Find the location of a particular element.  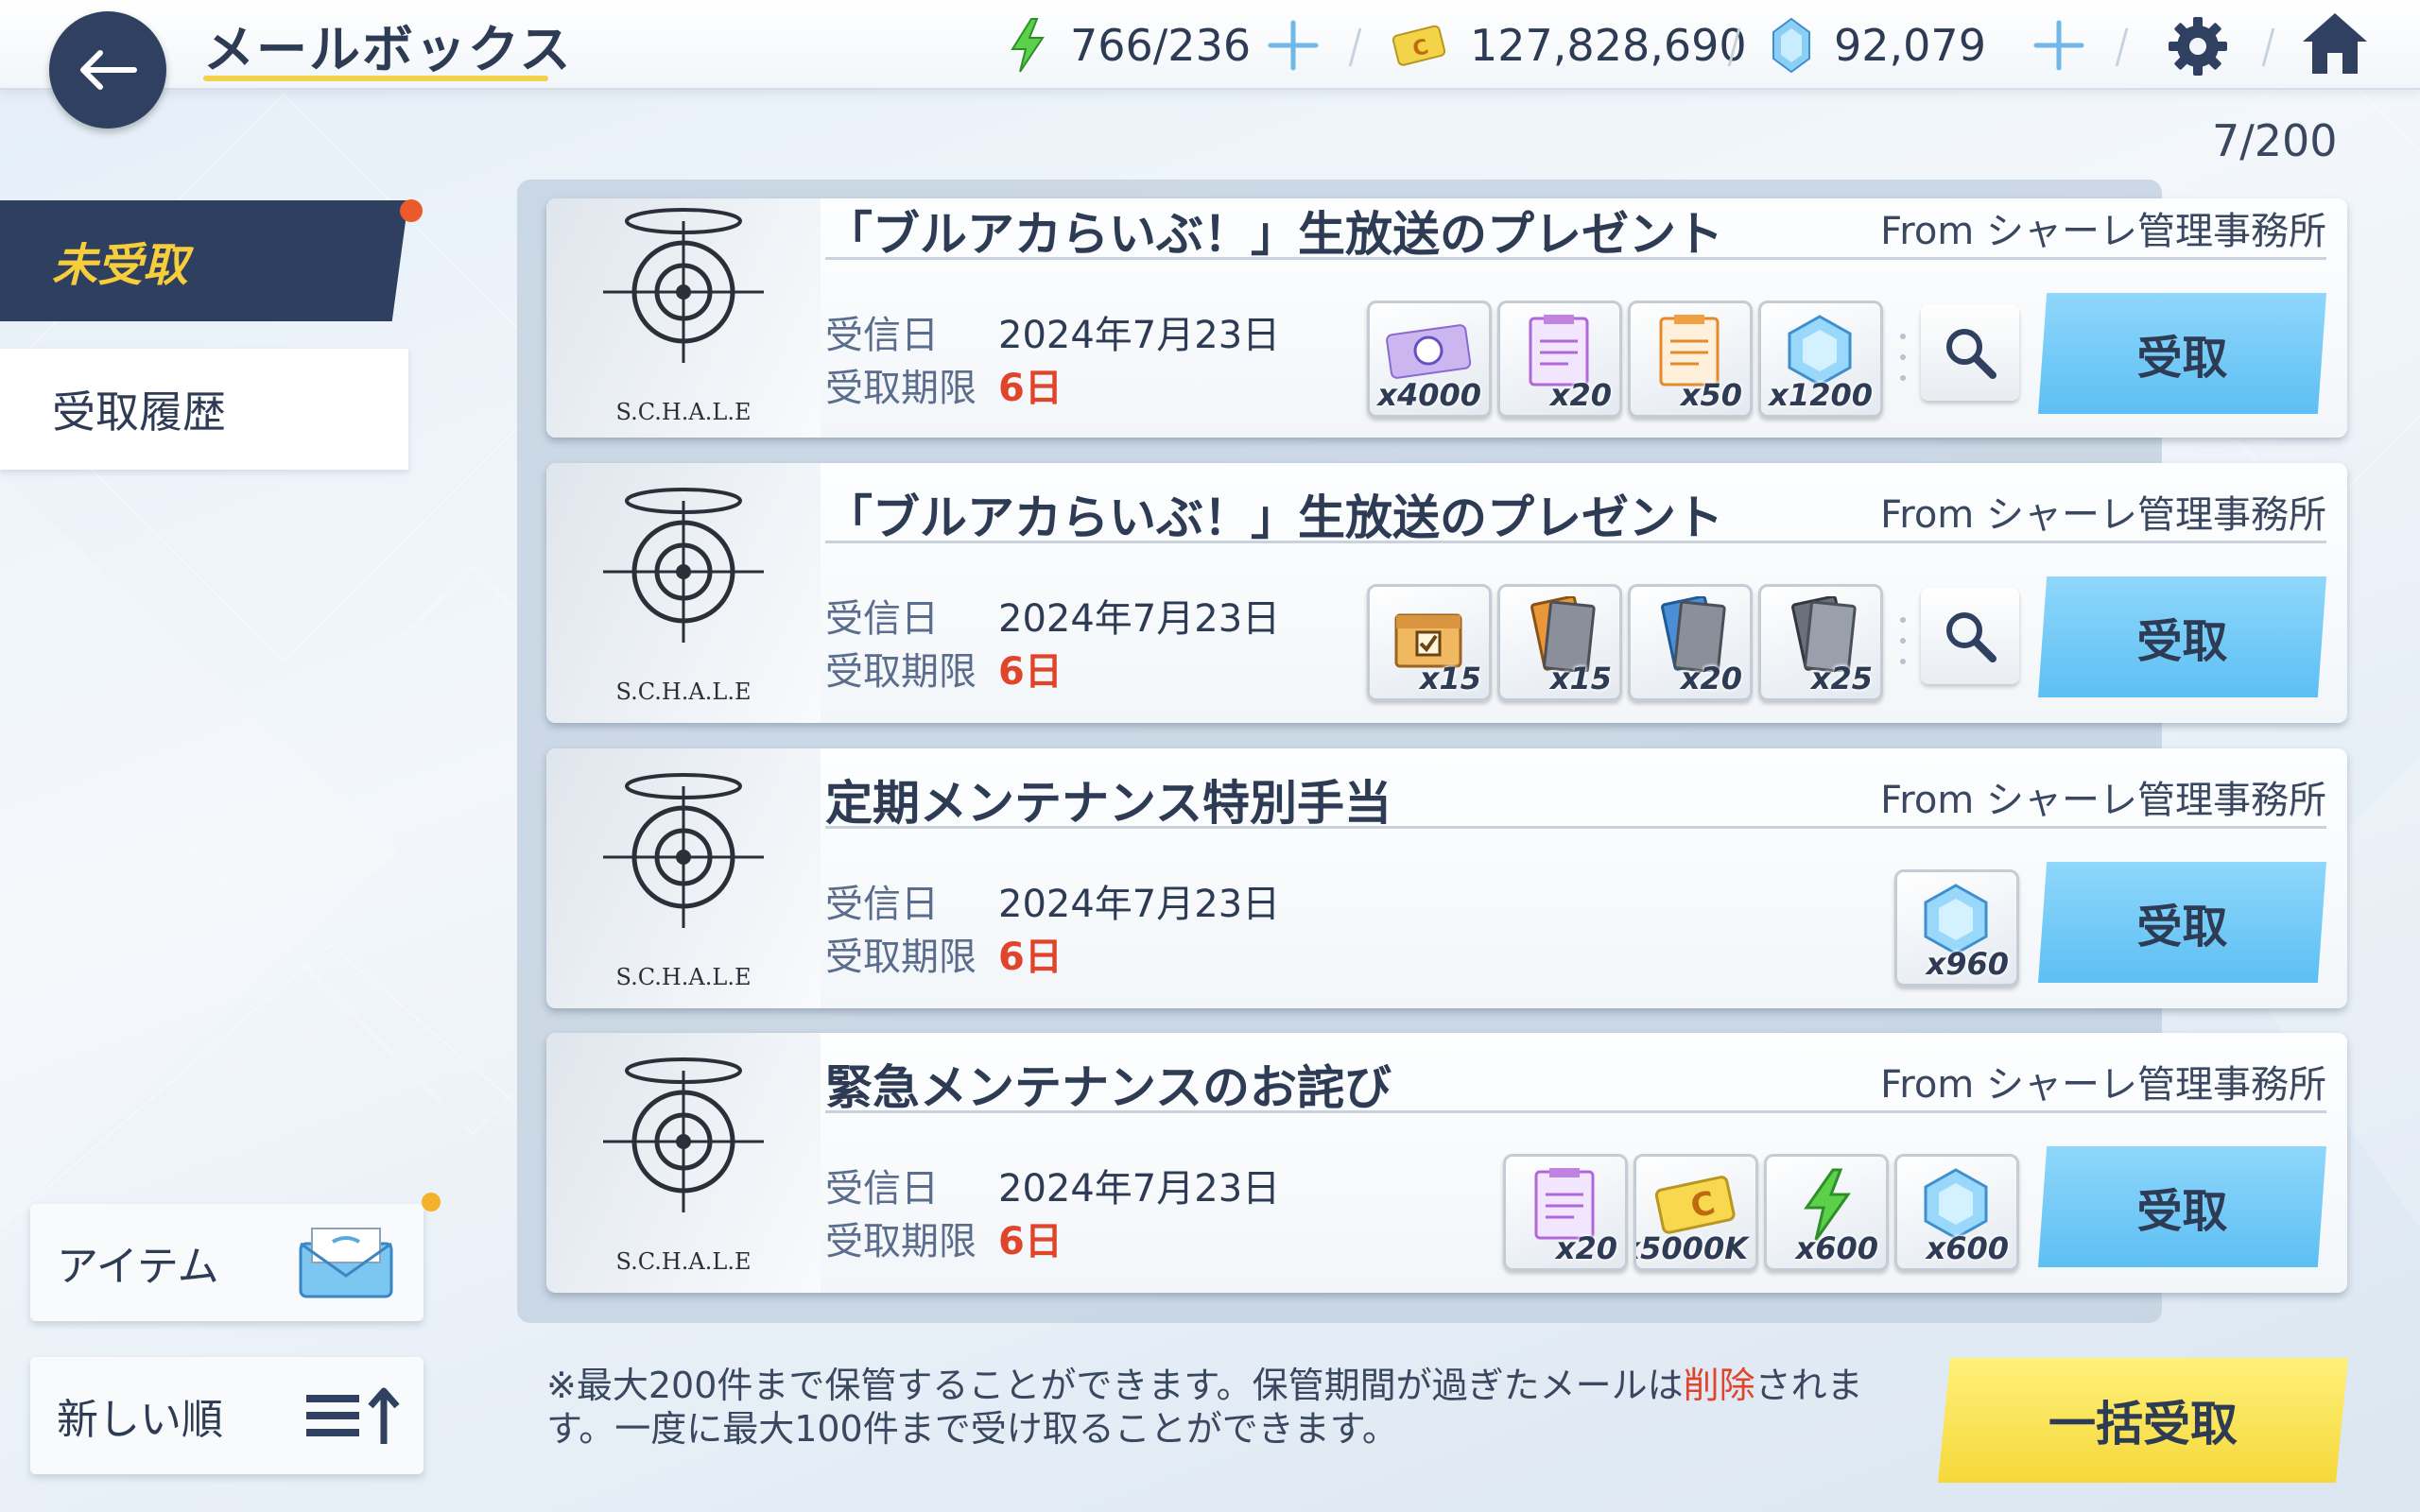

title-underline is located at coordinates (375, 78).